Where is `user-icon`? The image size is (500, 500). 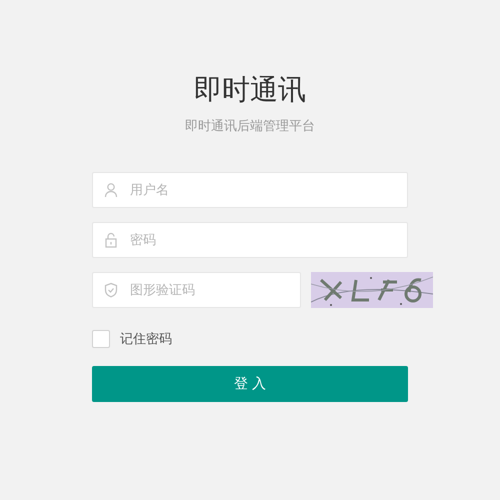
user-icon is located at coordinates (111, 190).